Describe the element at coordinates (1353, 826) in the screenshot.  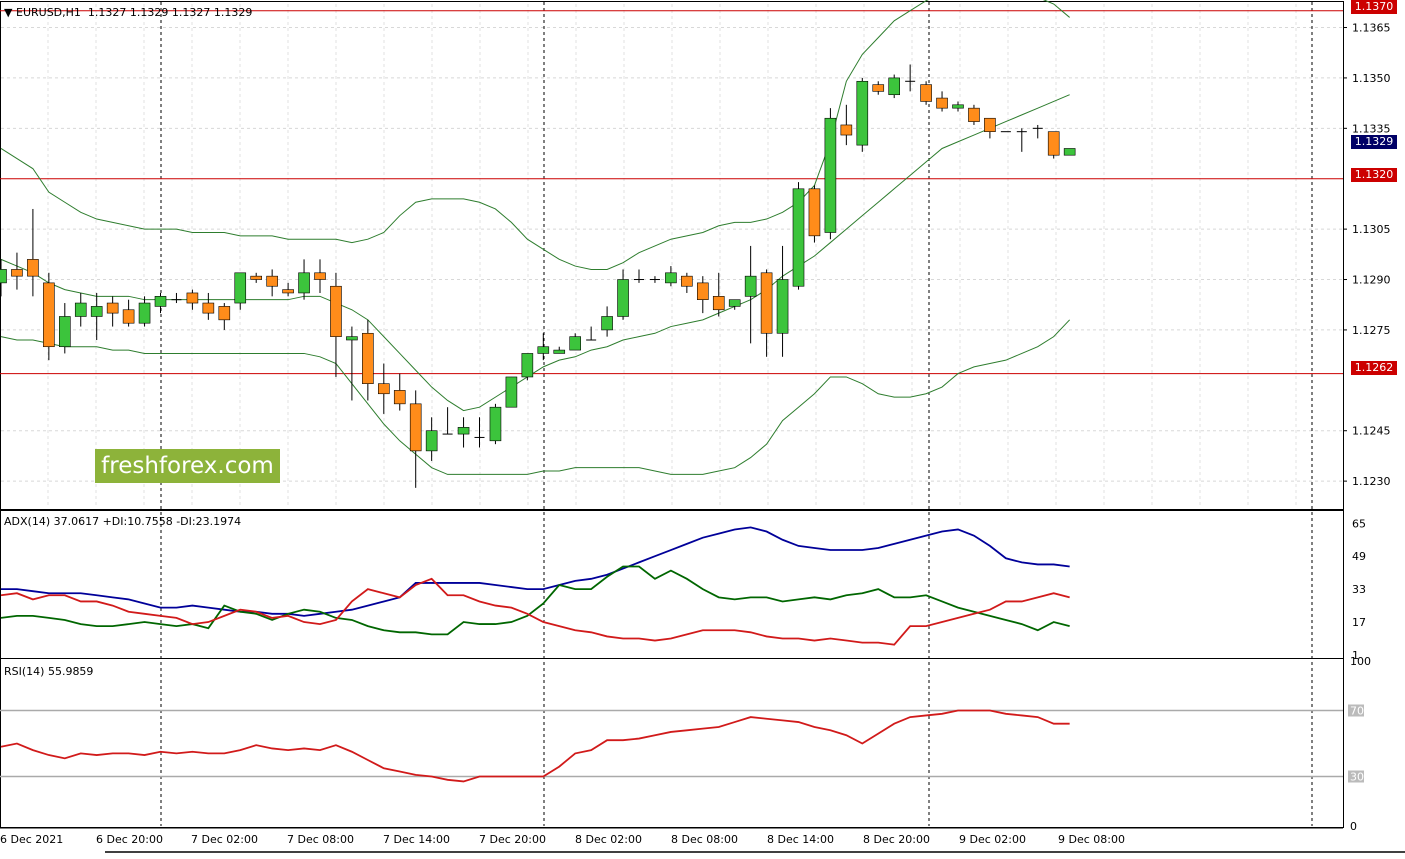
I see `rsi-axis-label: 0` at that location.